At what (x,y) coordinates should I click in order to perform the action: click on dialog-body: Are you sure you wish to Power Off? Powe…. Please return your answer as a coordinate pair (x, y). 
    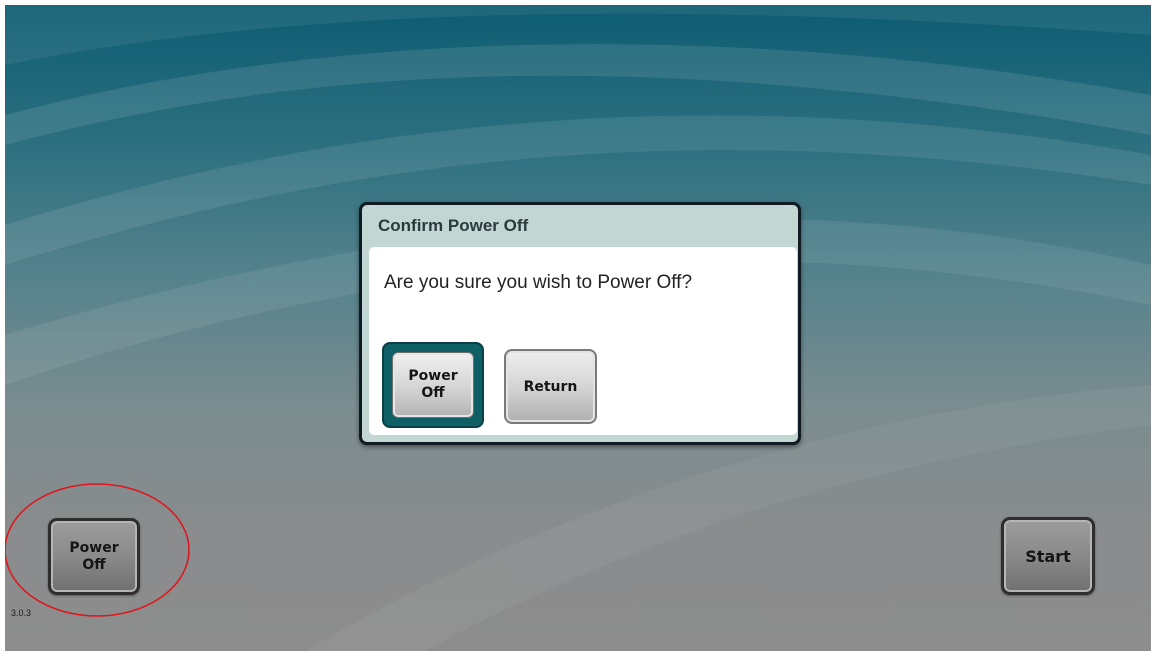
    Looking at the image, I should click on (583, 341).